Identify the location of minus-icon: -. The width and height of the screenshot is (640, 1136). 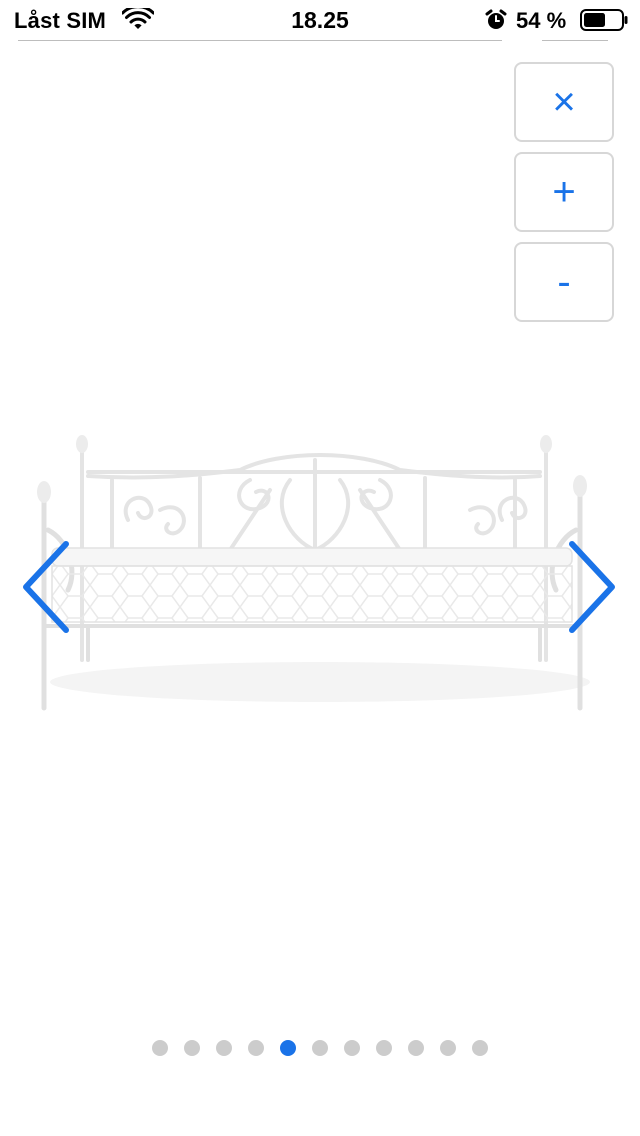
(564, 282).